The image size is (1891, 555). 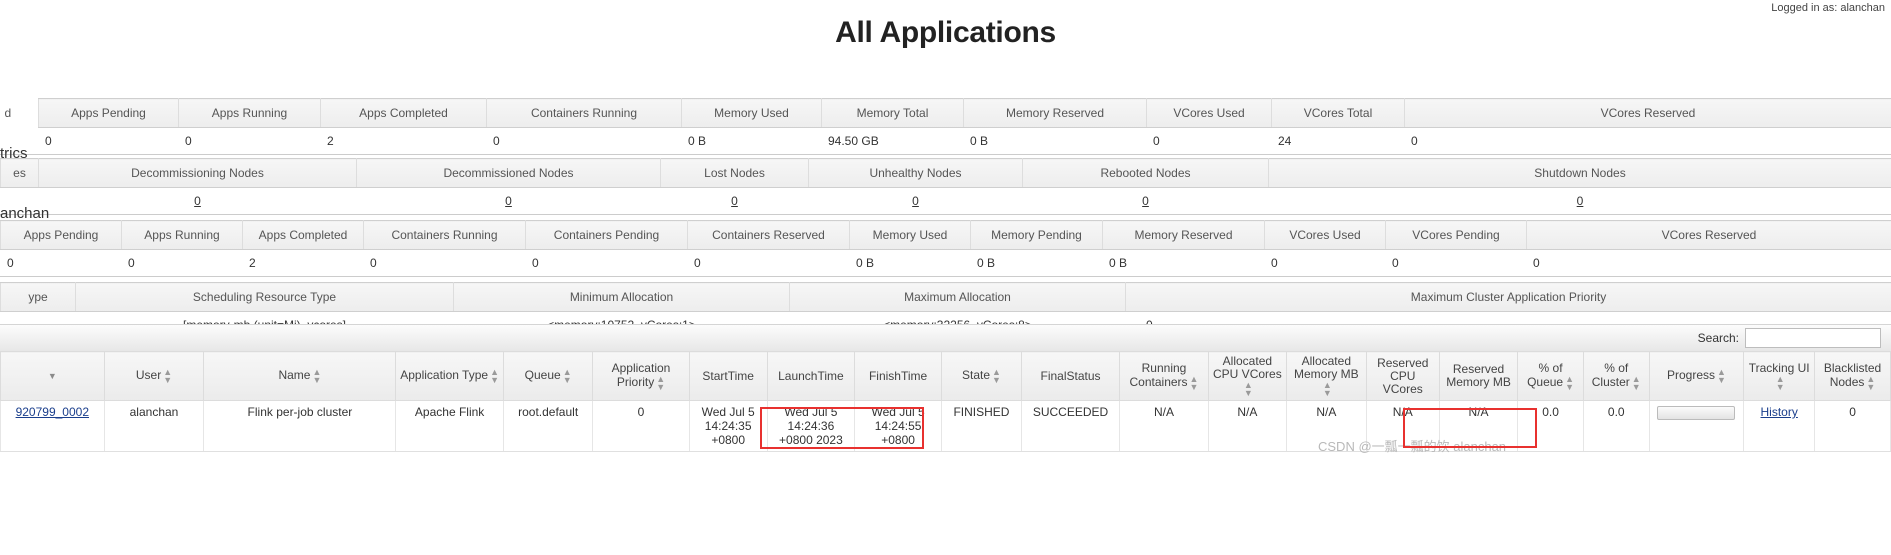 What do you see at coordinates (1852, 376) in the screenshot?
I see `col-blacklisted-nodes: Blacklisted Nodes ▲ ▼` at bounding box center [1852, 376].